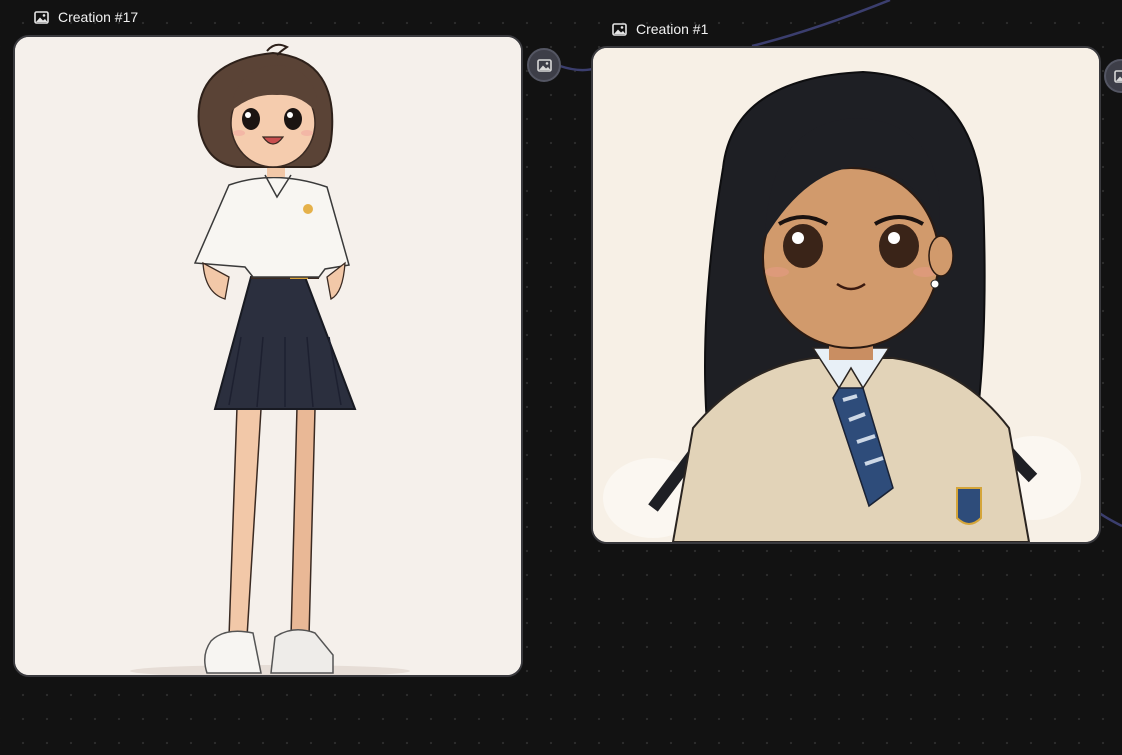 This screenshot has height=755, width=1122. Describe the element at coordinates (98, 17) in the screenshot. I see `node-title-label: Creation #17` at that location.